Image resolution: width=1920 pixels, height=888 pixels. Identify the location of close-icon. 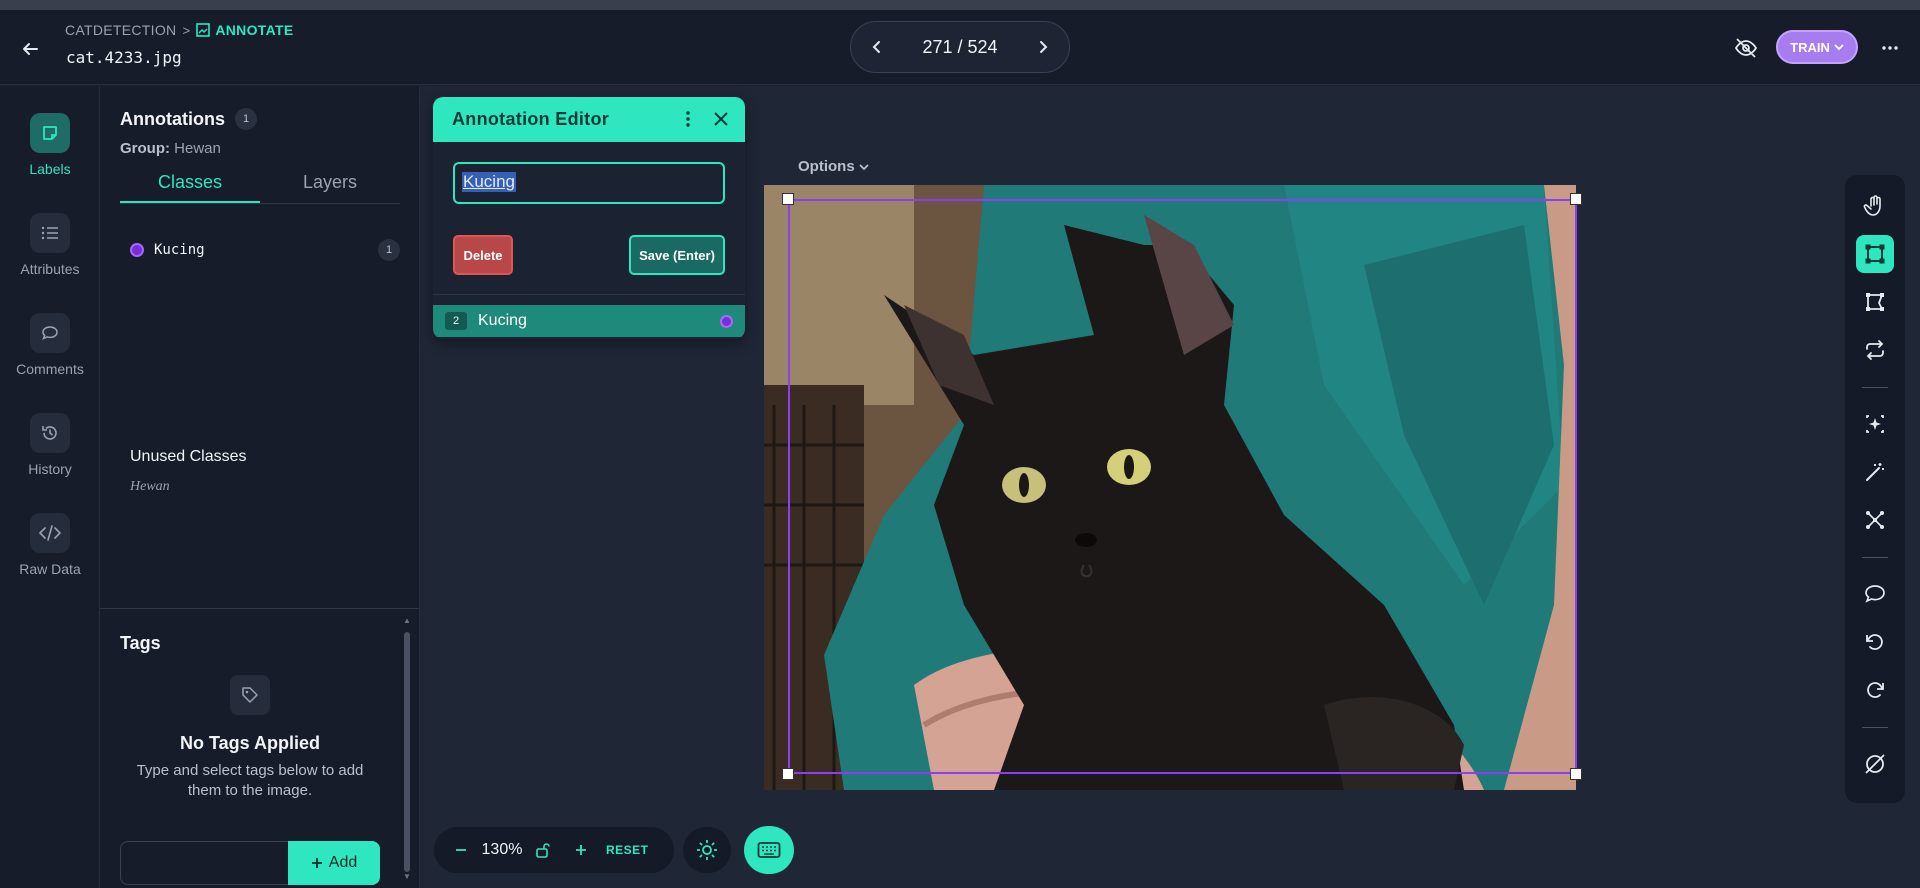
(721, 119).